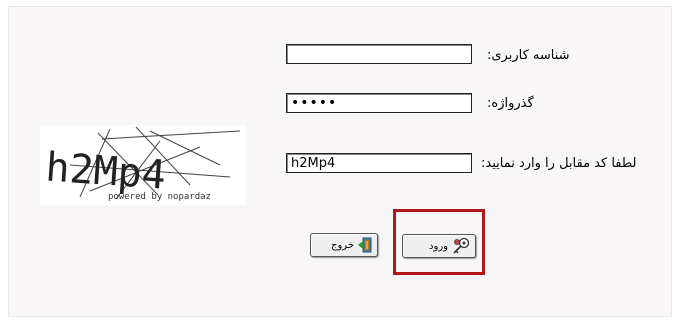  I want to click on username-input, so click(379, 54).